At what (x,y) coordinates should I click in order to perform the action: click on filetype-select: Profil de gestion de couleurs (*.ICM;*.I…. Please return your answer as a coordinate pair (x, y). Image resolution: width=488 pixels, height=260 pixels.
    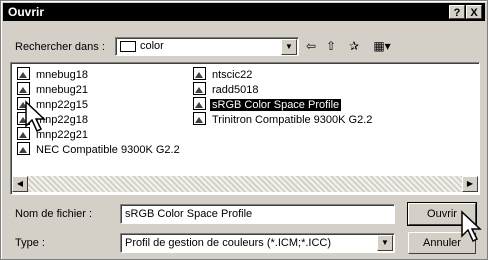
    Looking at the image, I should click on (257, 243).